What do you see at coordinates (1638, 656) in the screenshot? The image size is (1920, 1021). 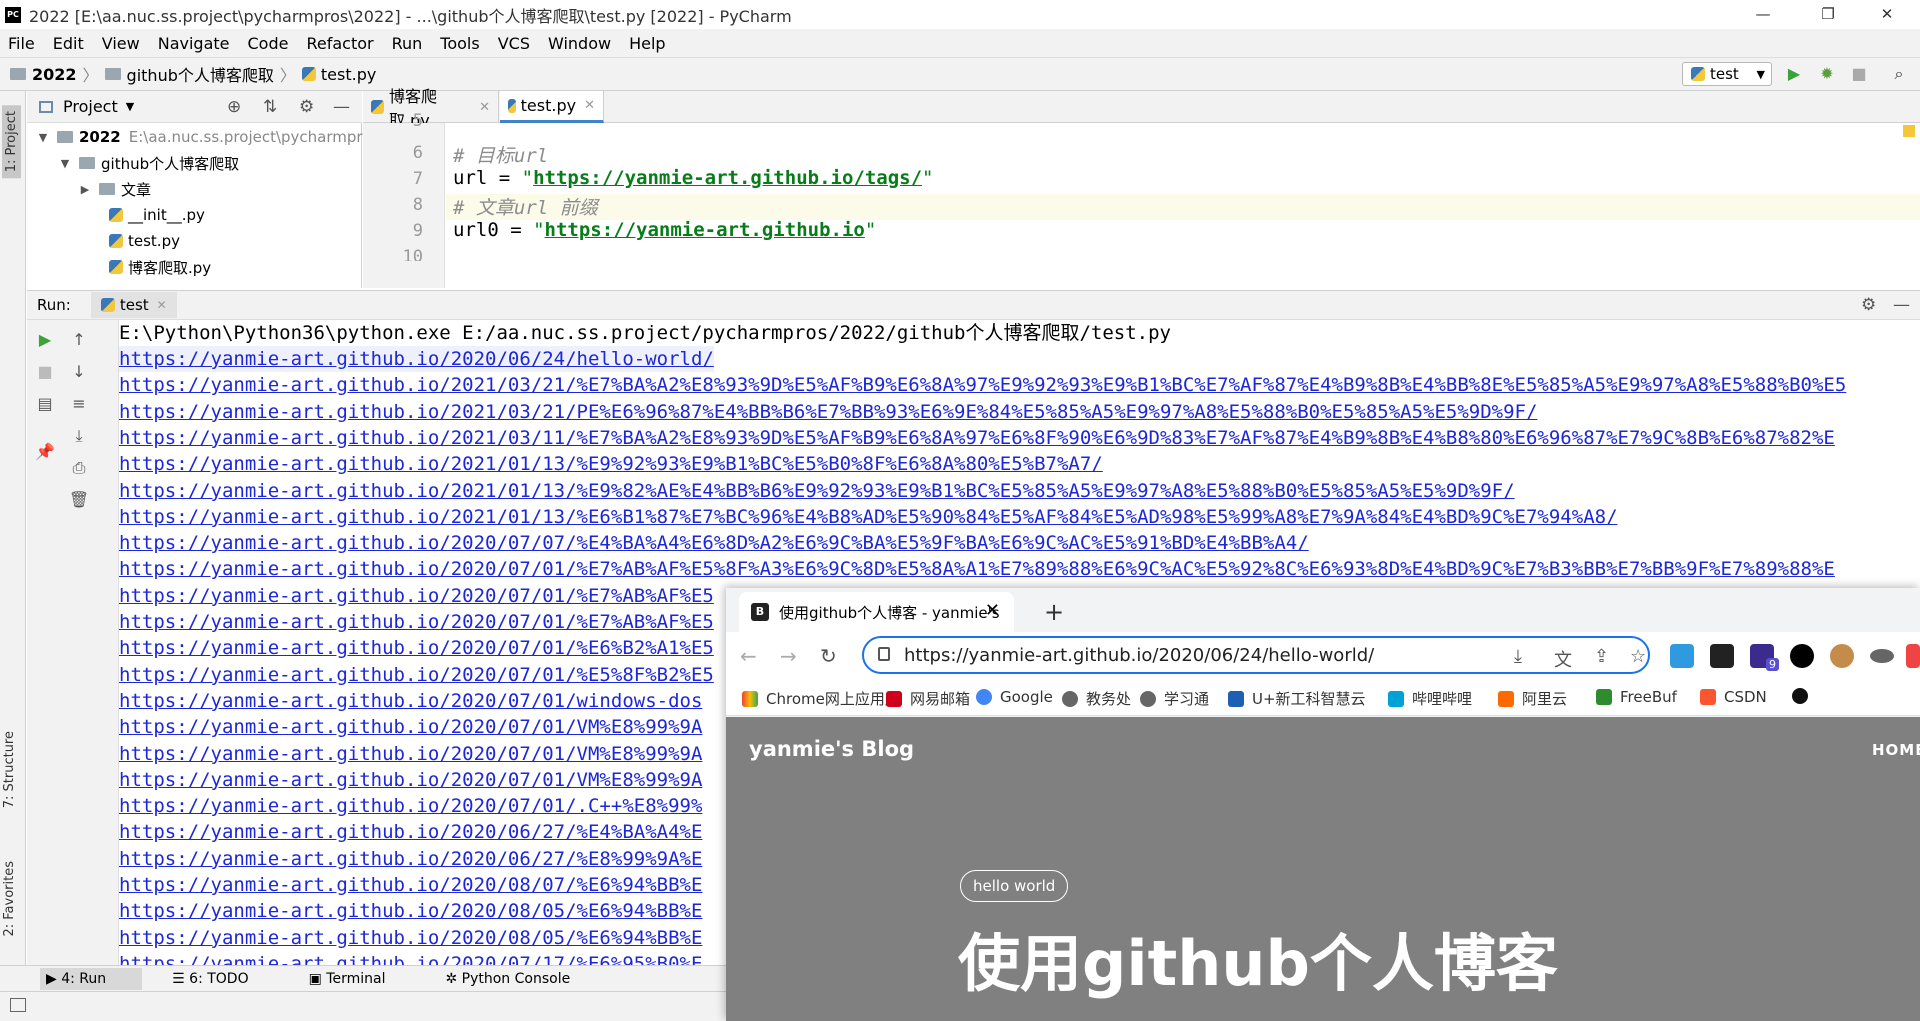 I see `bookmark-star-icon: ☆` at bounding box center [1638, 656].